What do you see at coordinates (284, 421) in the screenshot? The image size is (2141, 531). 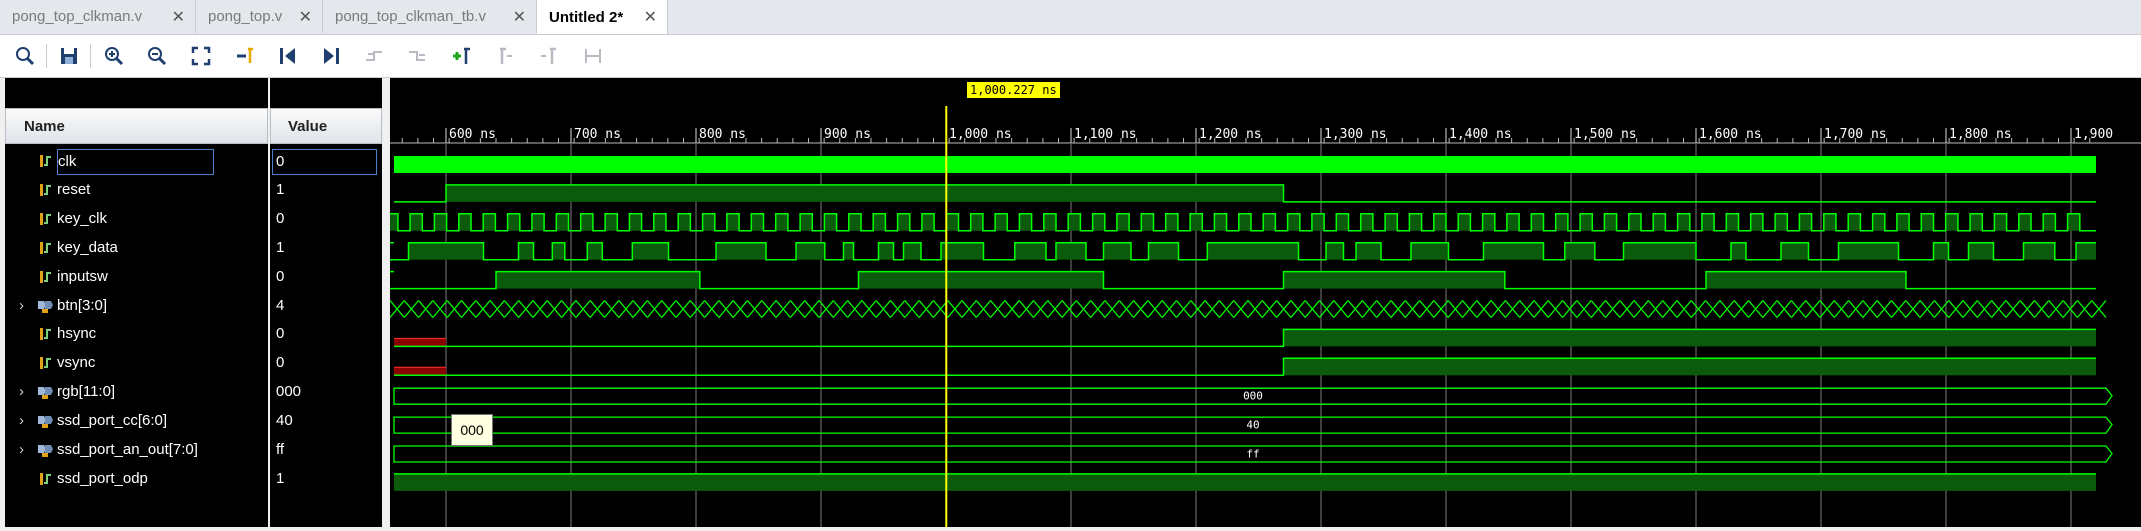 I see `signal-value-ssd-port-cc-6-0: 40` at bounding box center [284, 421].